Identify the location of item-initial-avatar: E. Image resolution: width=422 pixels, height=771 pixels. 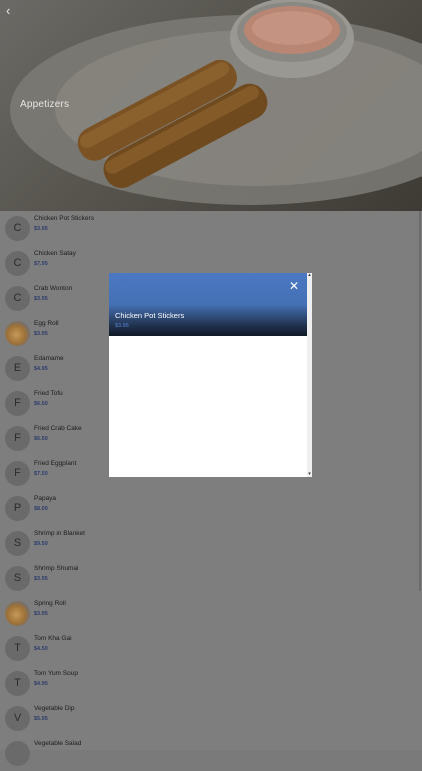
(17, 368).